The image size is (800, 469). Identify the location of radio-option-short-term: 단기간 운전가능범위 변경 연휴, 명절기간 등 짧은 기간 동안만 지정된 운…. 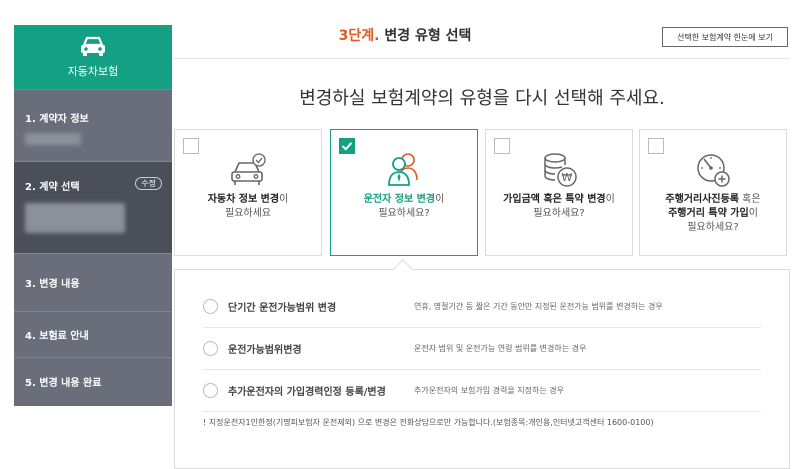
(482, 307).